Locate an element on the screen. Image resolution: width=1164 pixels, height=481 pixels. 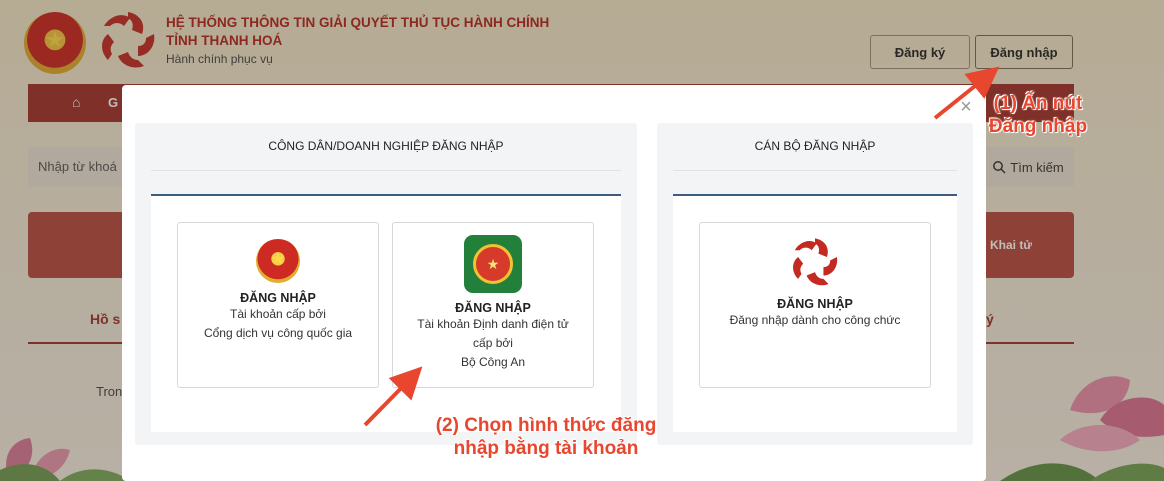
close-icon: × is located at coordinates (966, 107).